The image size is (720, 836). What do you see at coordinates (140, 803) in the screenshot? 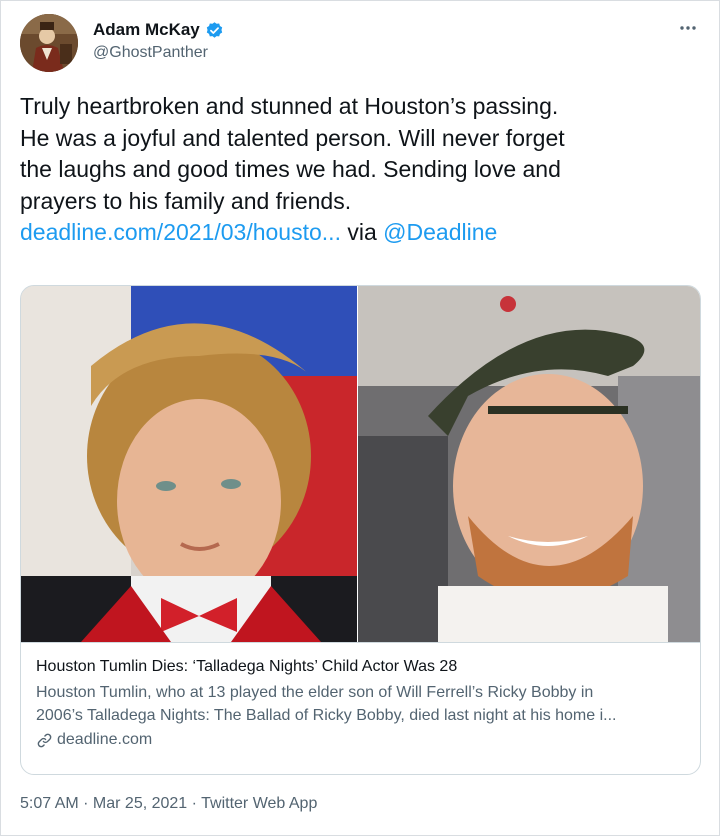
I see `tweet-date: Mar 25, 2021` at bounding box center [140, 803].